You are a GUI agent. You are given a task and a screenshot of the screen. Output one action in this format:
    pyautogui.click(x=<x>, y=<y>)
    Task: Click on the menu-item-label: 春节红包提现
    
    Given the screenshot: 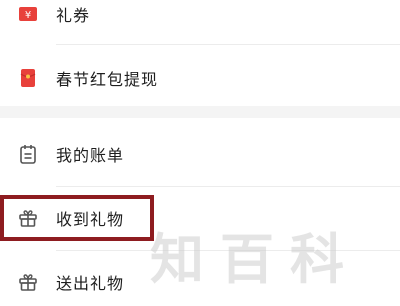 What is the action you would take?
    pyautogui.click(x=107, y=79)
    